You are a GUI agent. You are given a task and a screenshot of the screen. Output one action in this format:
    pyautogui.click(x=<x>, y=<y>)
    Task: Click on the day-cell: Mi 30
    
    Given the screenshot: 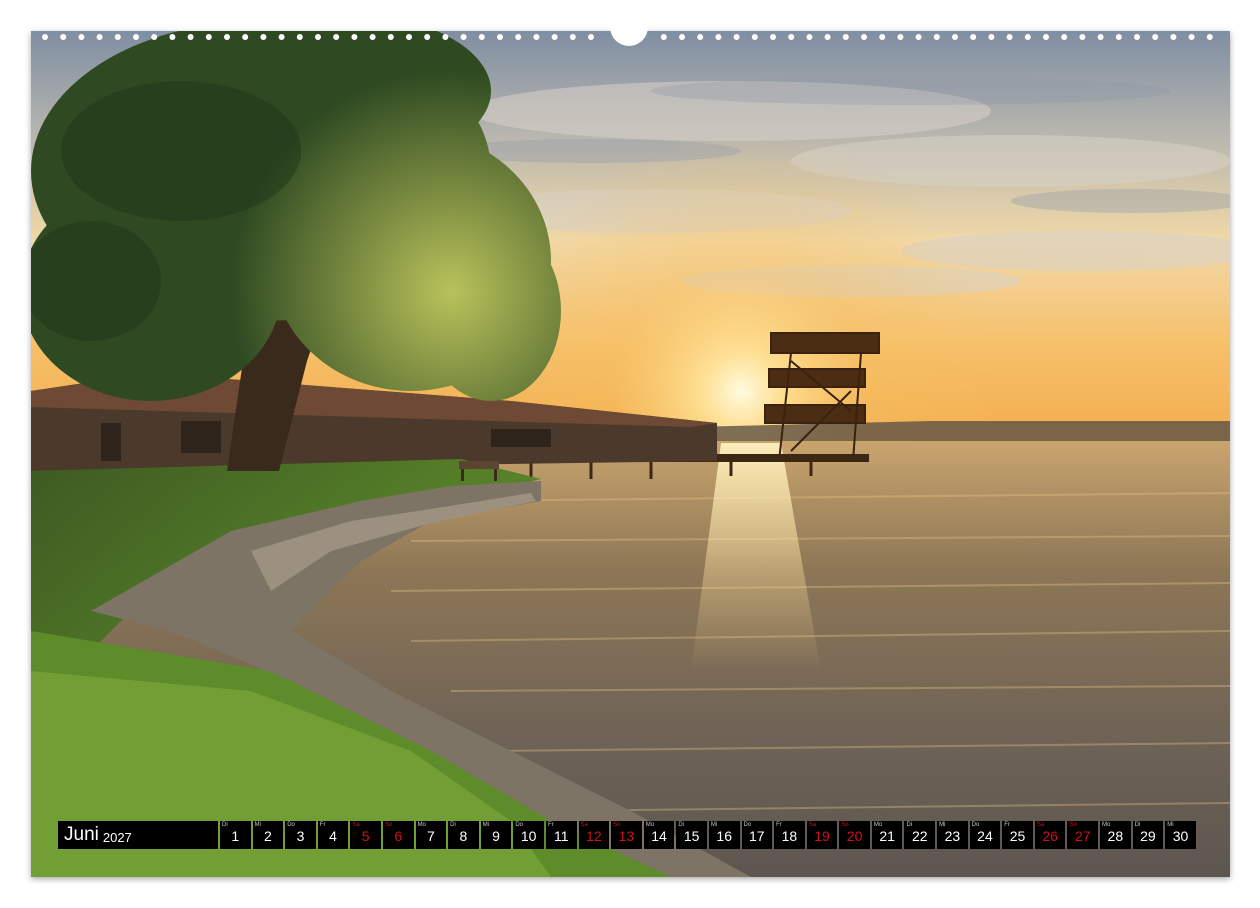 What is the action you would take?
    pyautogui.click(x=1180, y=835)
    